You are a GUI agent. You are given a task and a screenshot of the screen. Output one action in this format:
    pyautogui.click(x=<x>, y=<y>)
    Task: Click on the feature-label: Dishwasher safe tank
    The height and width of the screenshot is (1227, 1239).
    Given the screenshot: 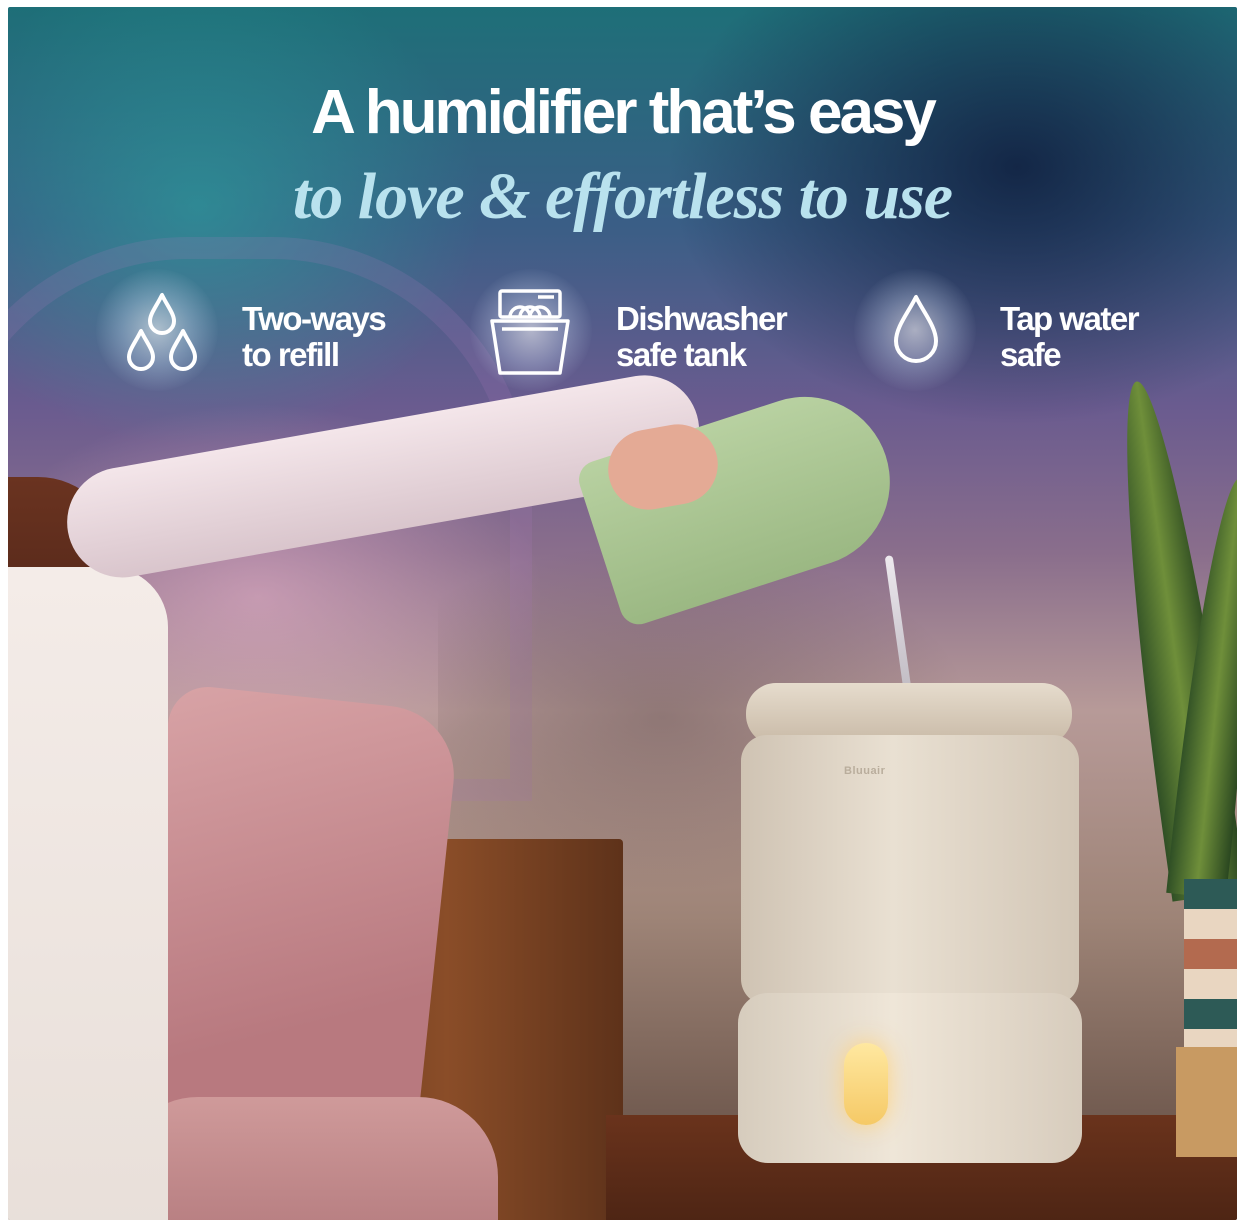 What is the action you would take?
    pyautogui.click(x=702, y=336)
    